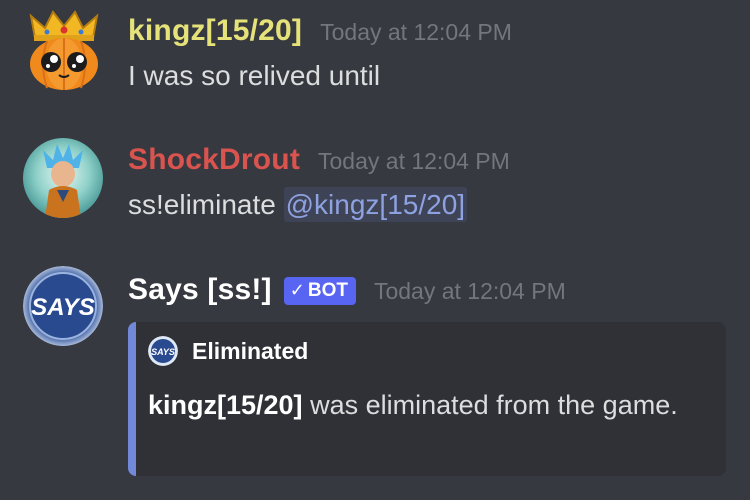 This screenshot has width=750, height=500. What do you see at coordinates (375, 204) in the screenshot?
I see `user-mention: @kingz[15/20]` at bounding box center [375, 204].